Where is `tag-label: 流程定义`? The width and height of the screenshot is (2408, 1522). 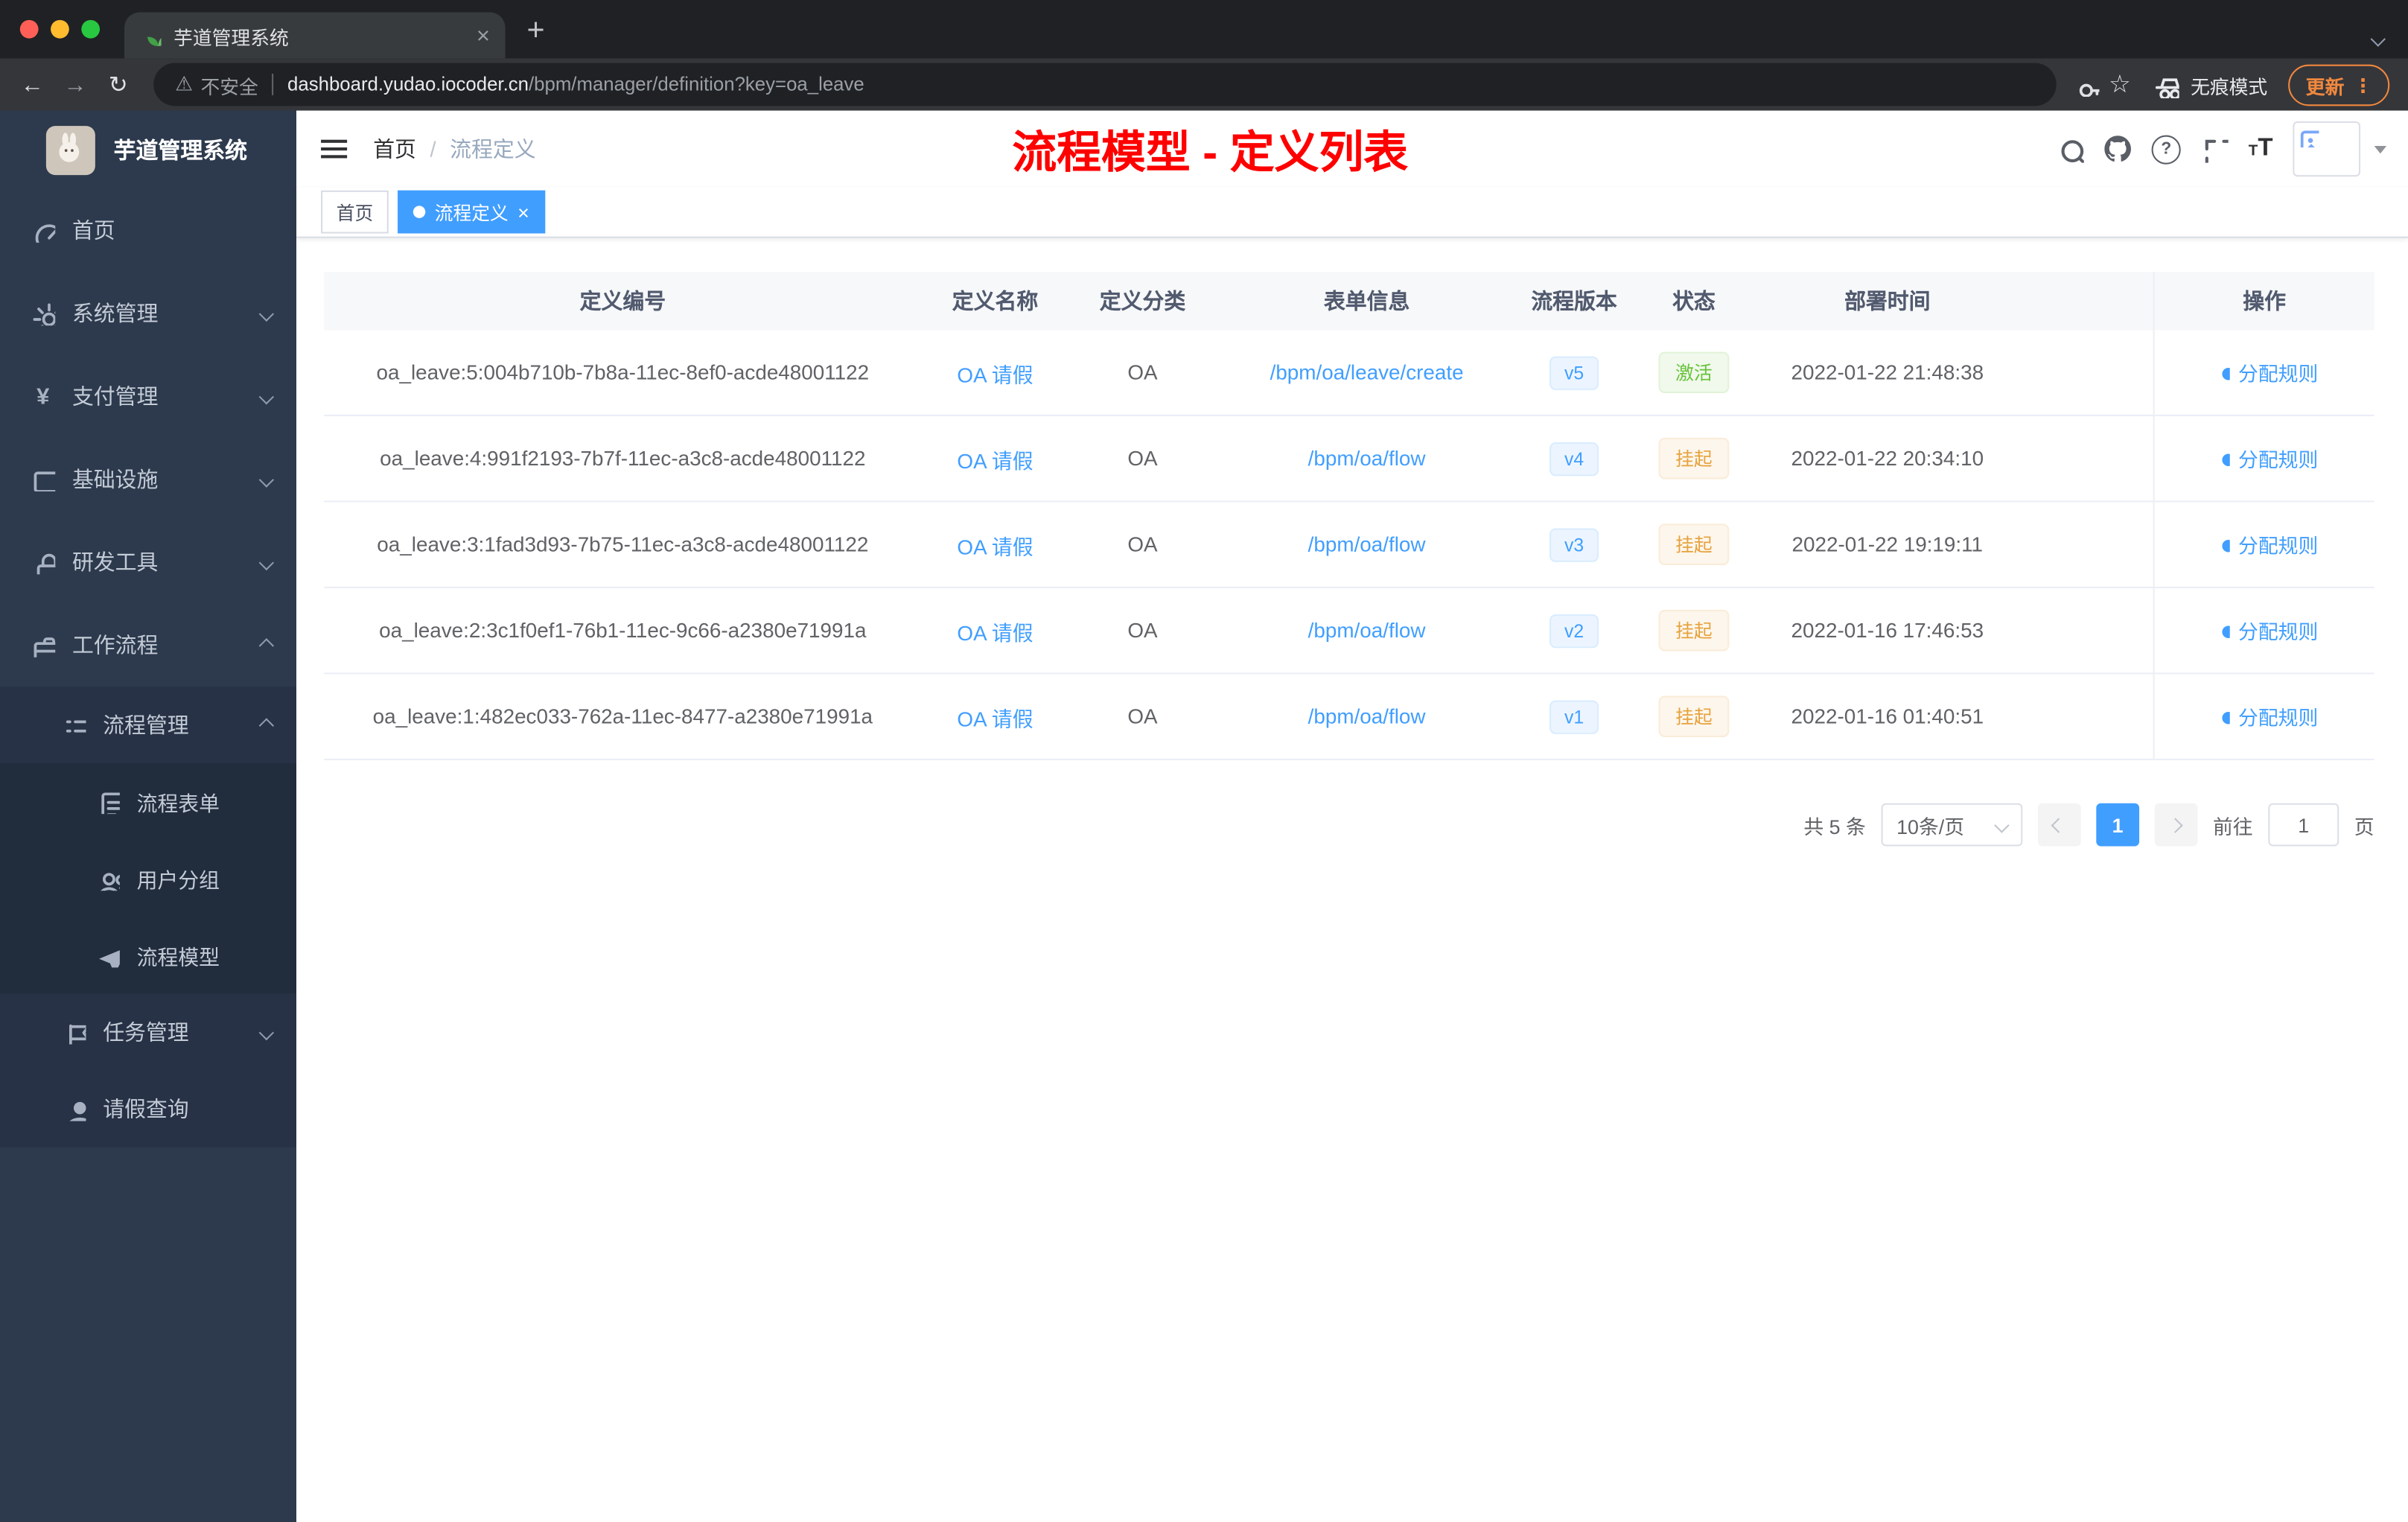 tag-label: 流程定义 is located at coordinates (471, 213).